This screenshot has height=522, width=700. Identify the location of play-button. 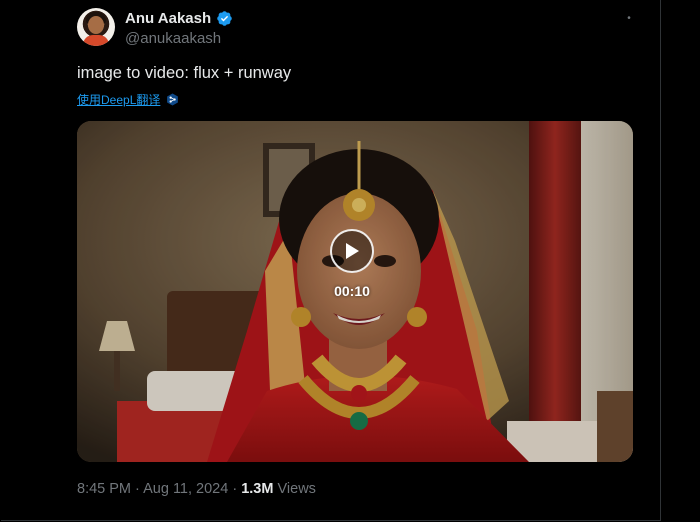
(352, 251).